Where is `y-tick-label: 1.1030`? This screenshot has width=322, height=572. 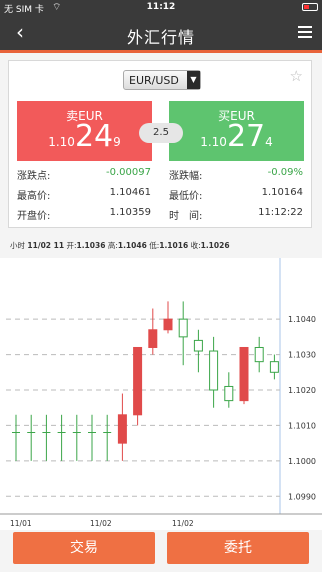 y-tick-label: 1.1030 is located at coordinates (302, 355).